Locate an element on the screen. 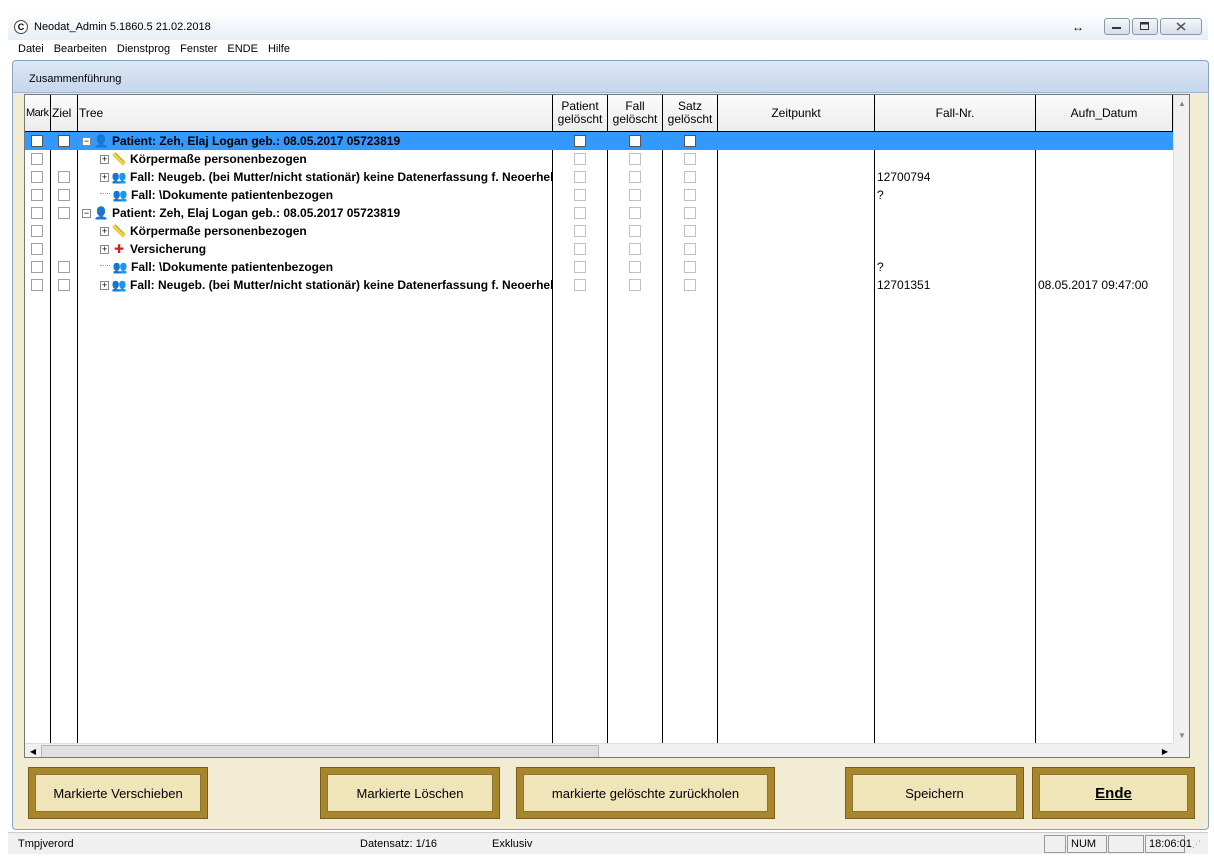  minimize-button is located at coordinates (1117, 26).